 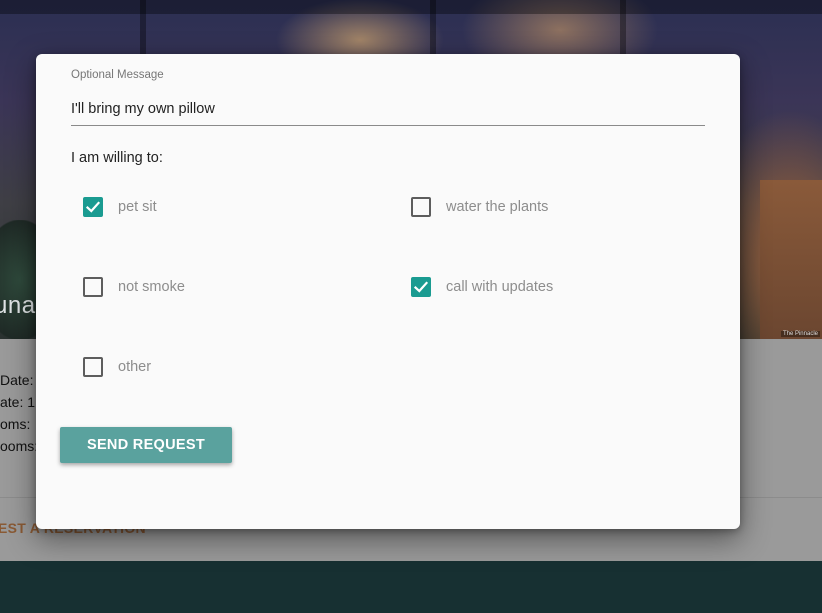 What do you see at coordinates (15, 424) in the screenshot?
I see `detail-rooms: oms:` at bounding box center [15, 424].